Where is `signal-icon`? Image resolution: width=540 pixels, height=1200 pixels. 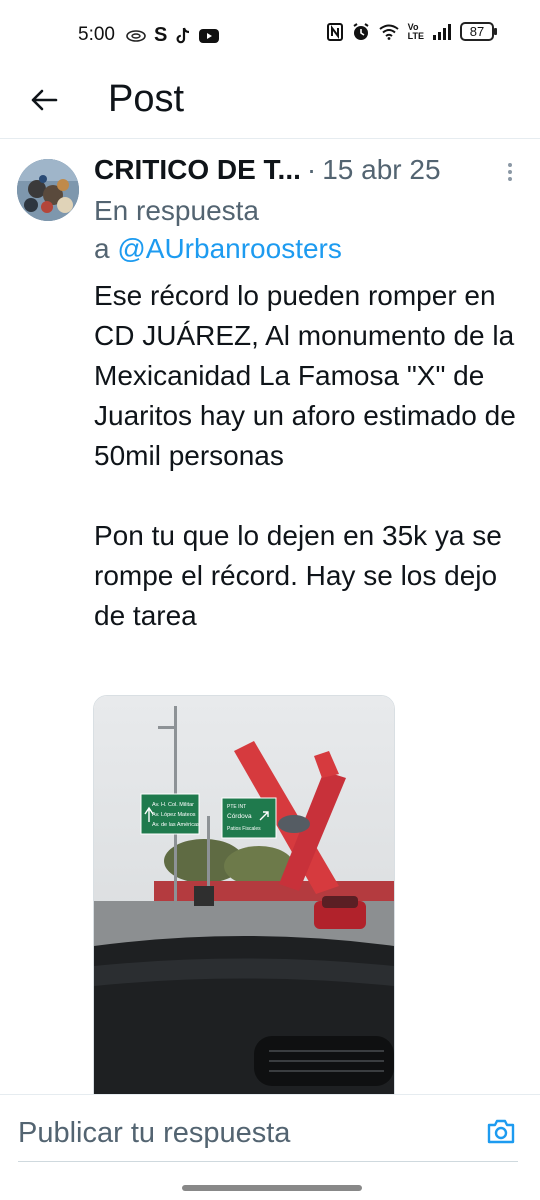 signal-icon is located at coordinates (442, 31).